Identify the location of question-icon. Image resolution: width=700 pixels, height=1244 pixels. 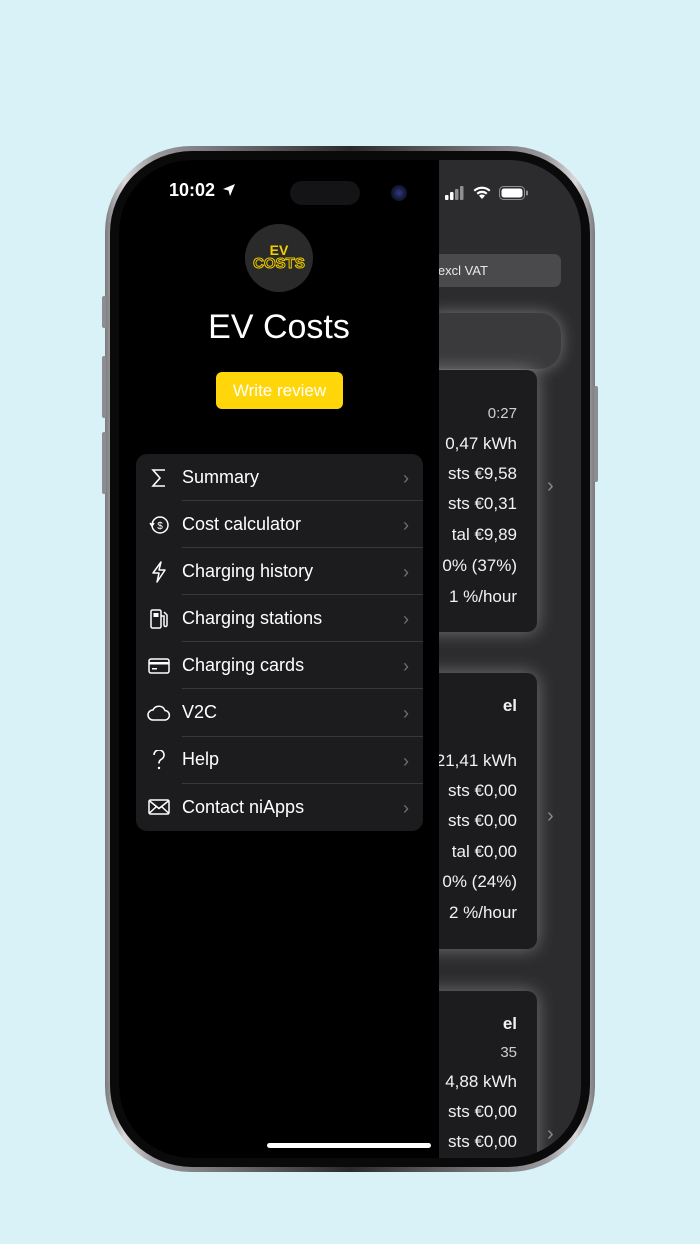
(159, 760).